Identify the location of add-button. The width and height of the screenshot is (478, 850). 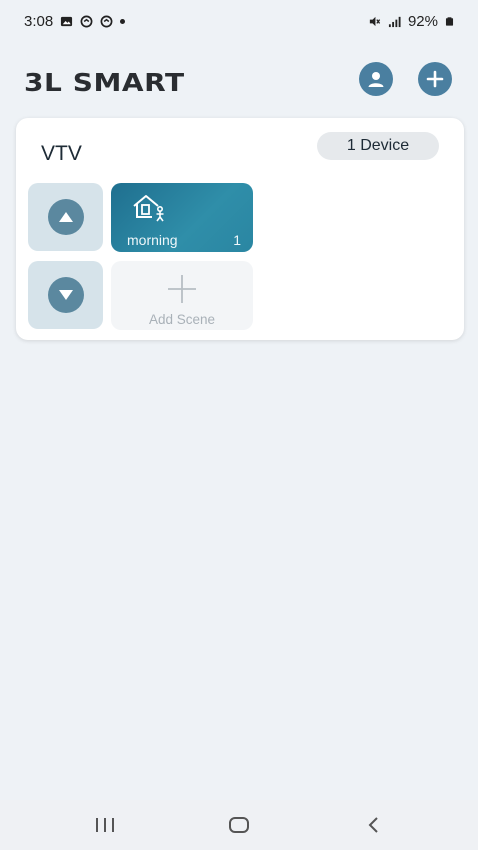
(435, 79).